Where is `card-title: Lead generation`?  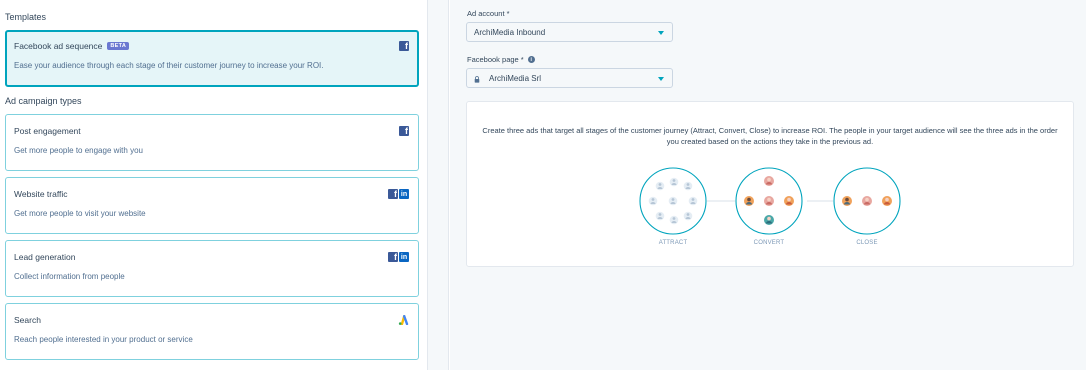
card-title: Lead generation is located at coordinates (45, 257).